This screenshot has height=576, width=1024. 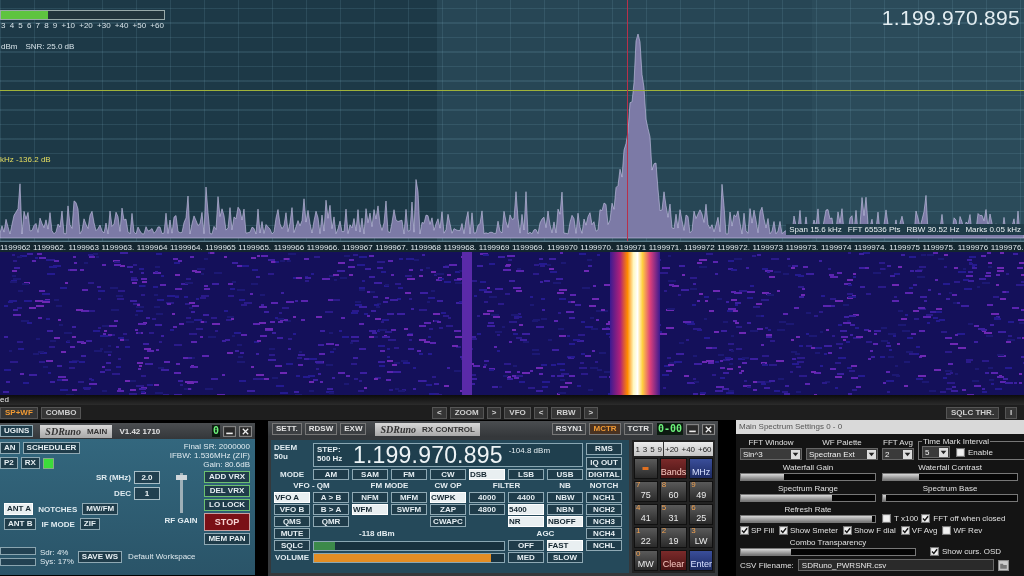 What do you see at coordinates (526, 509) in the screenshot?
I see `mode-button: 5400` at bounding box center [526, 509].